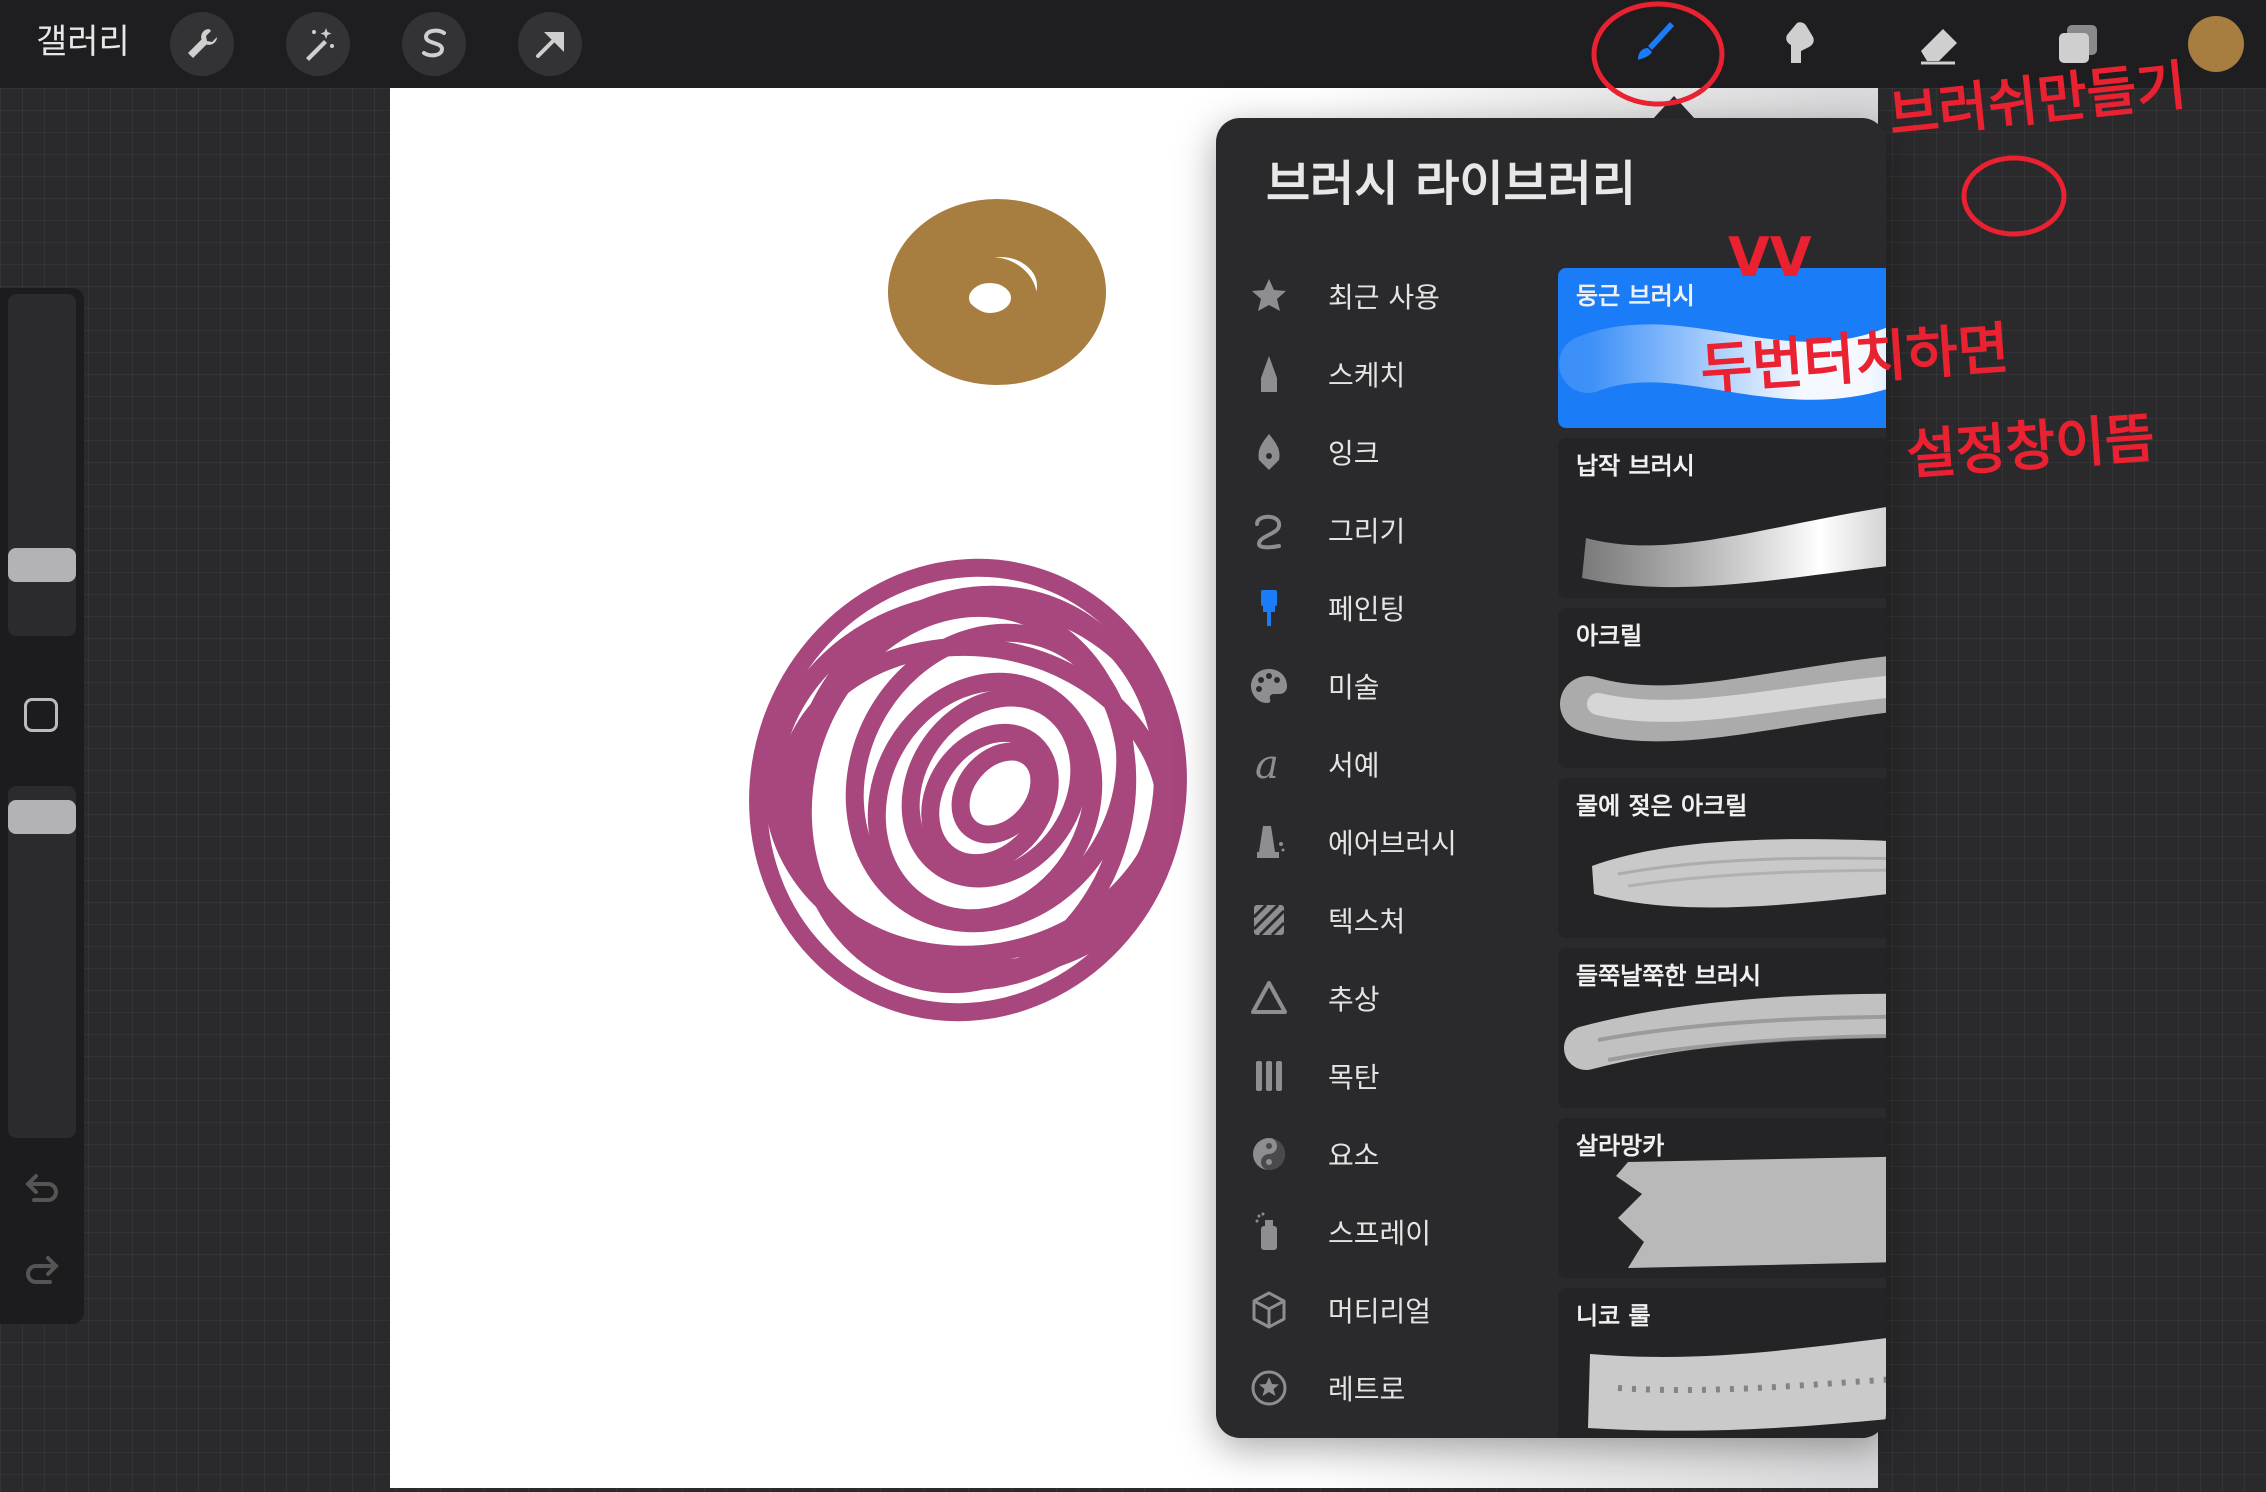 This screenshot has height=1492, width=2266. I want to click on layers-icon, so click(2078, 44).